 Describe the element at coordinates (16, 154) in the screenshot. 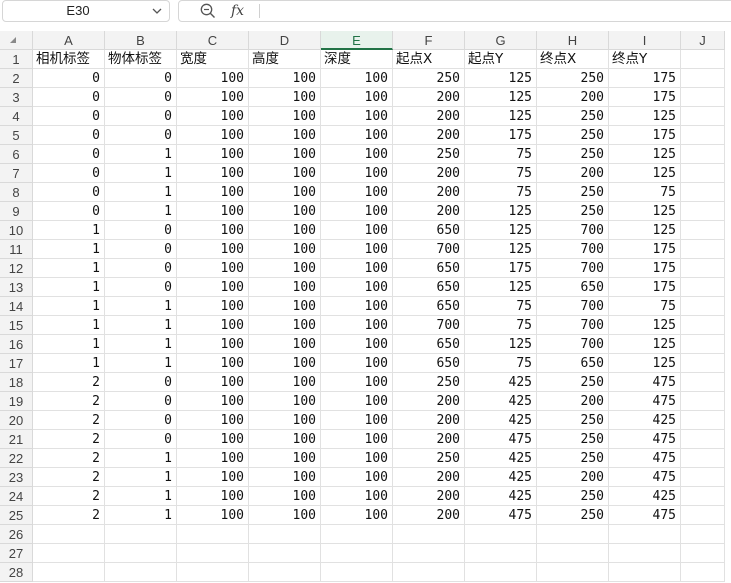

I see `row-header-6: 6` at that location.